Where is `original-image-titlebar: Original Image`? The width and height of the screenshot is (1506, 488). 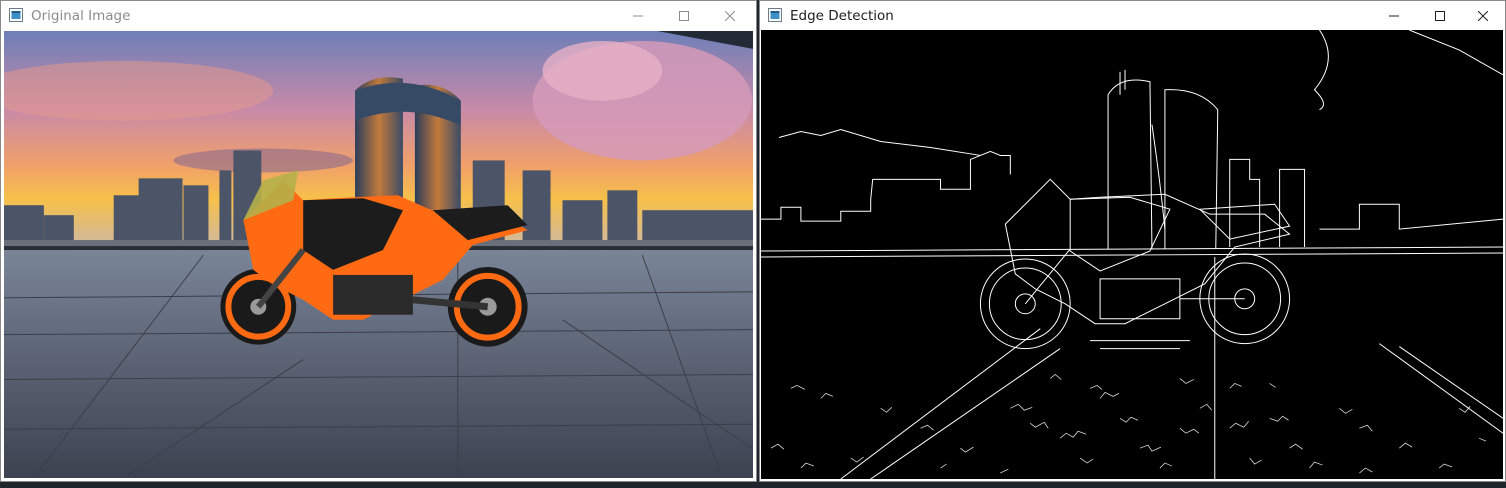
original-image-titlebar: Original Image is located at coordinates (378, 16).